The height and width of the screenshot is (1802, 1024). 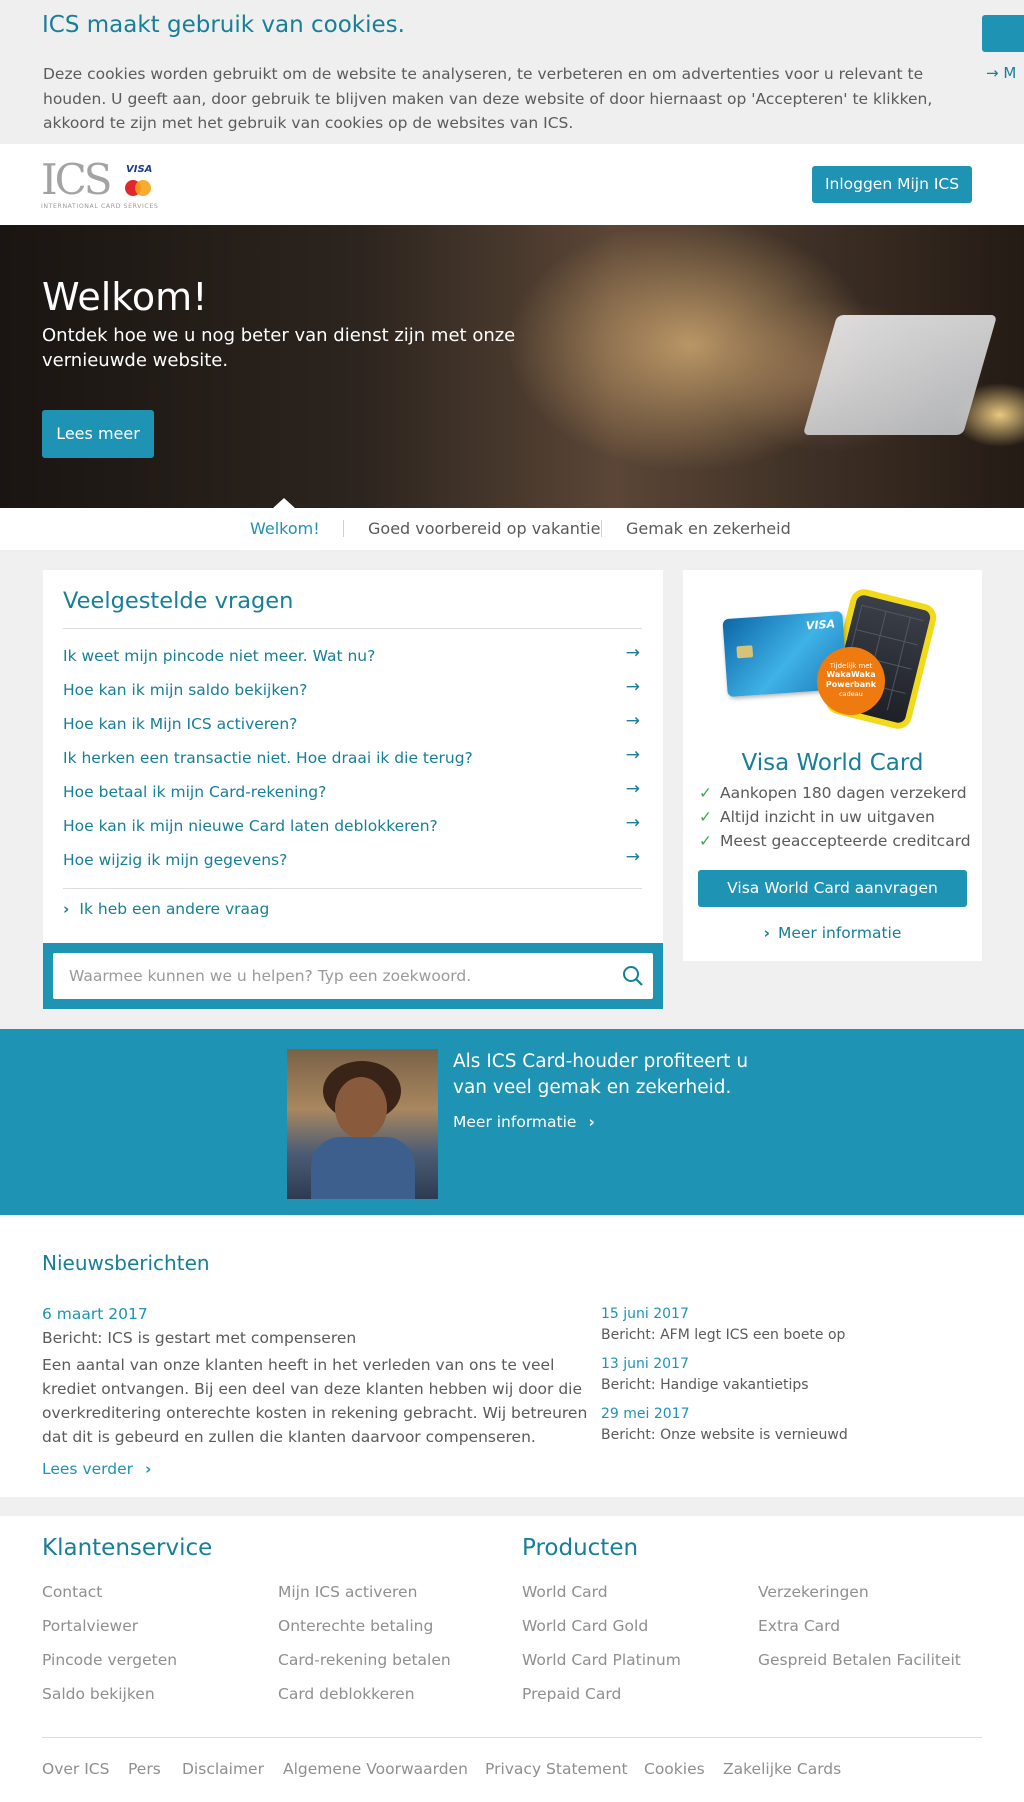 I want to click on footer-link-portalviewer: Portalviewer, so click(x=90, y=1626).